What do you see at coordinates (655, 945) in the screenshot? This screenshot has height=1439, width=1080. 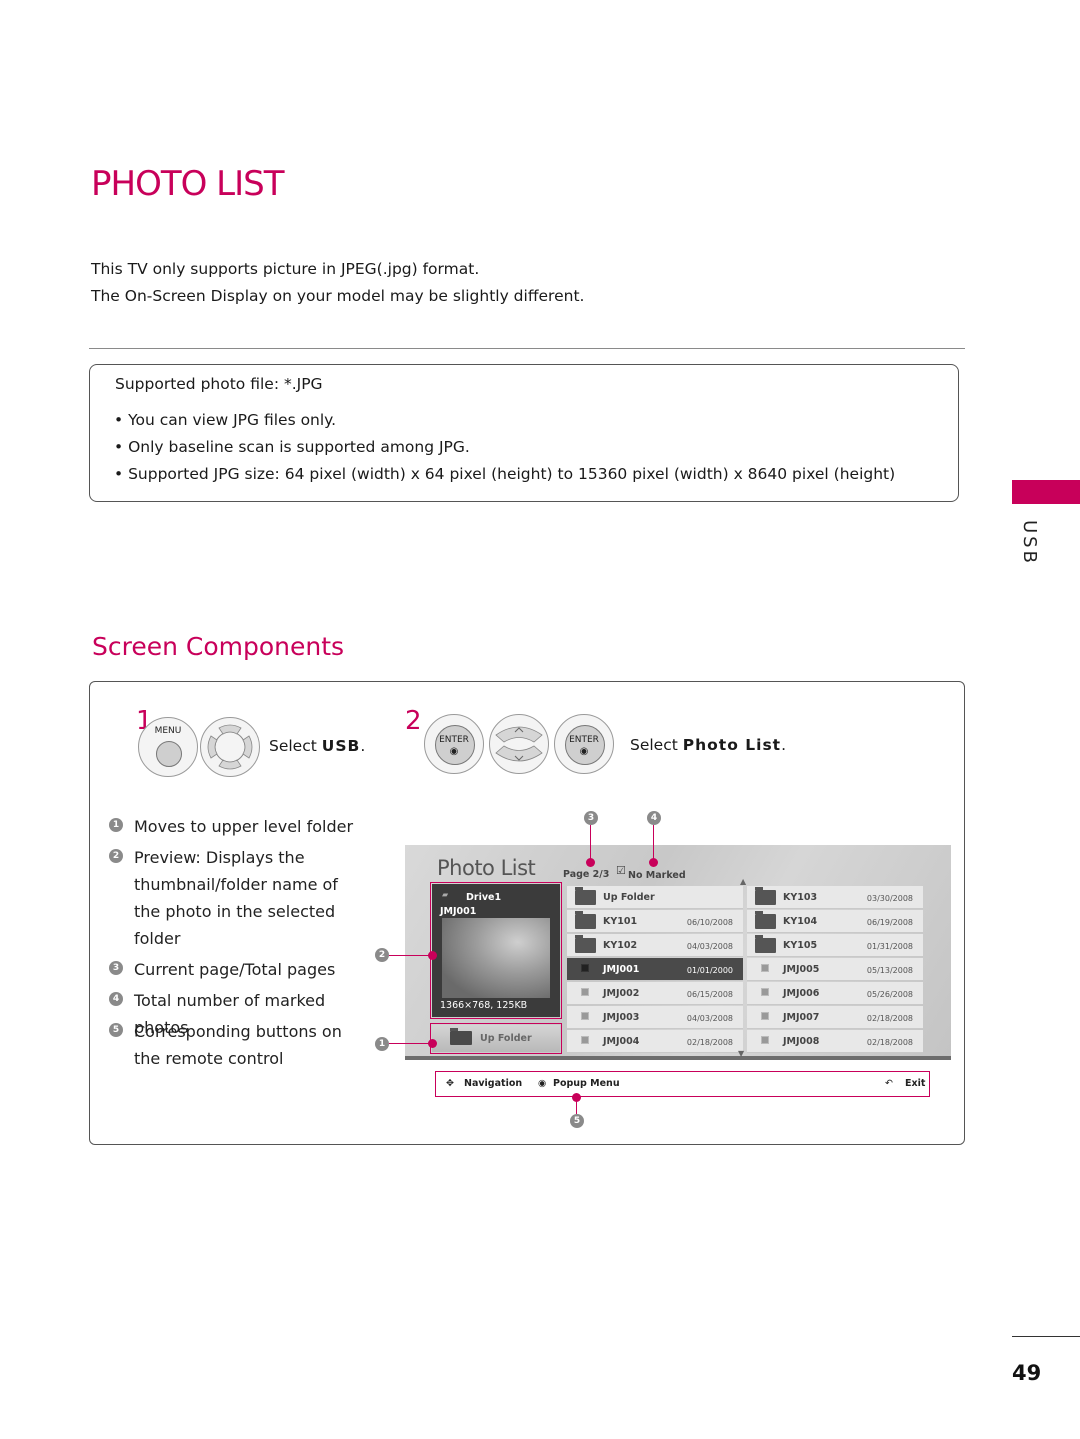 I see `folder-row: KY102 04/03/2008` at bounding box center [655, 945].